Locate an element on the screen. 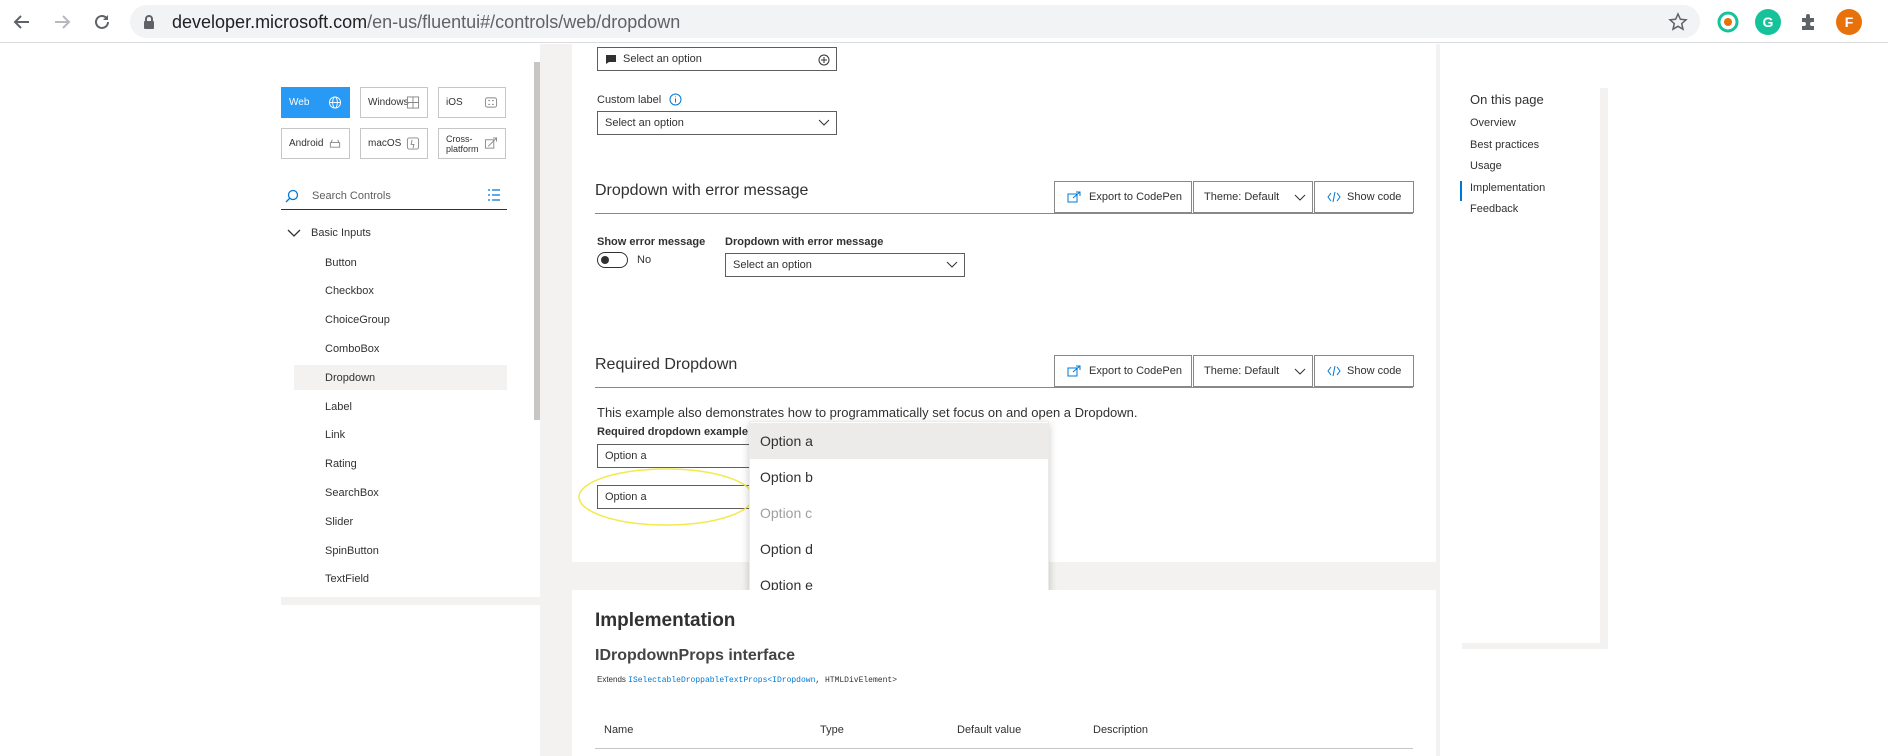 This screenshot has height=756, width=1888. sidebar-item-label: ChoiceGroup is located at coordinates (357, 320).